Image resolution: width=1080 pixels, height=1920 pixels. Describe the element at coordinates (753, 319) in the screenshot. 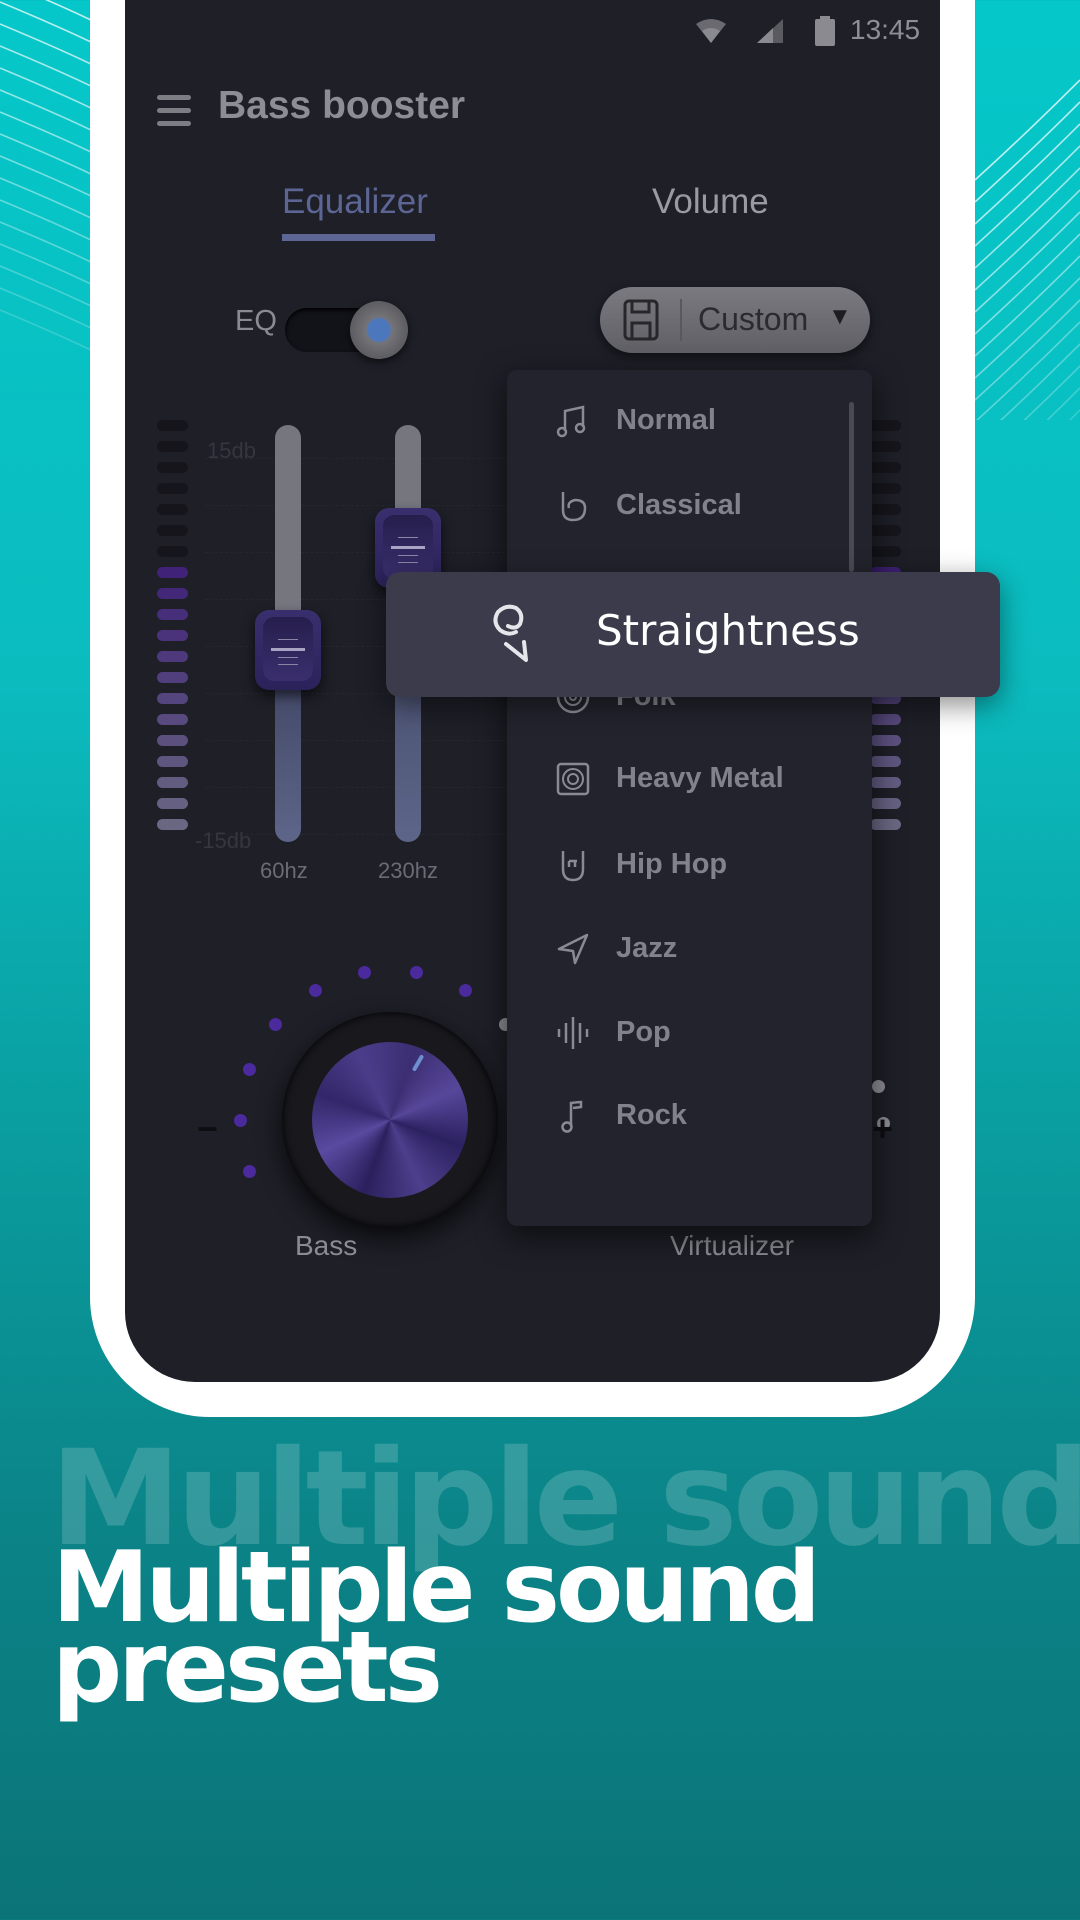

I see `preset-button-label: Custom` at that location.